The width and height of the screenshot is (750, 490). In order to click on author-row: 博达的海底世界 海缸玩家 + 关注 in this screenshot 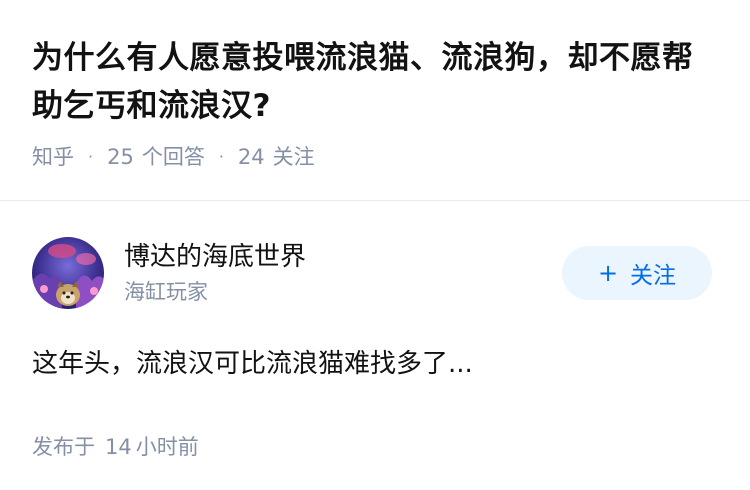, I will do `click(375, 273)`.